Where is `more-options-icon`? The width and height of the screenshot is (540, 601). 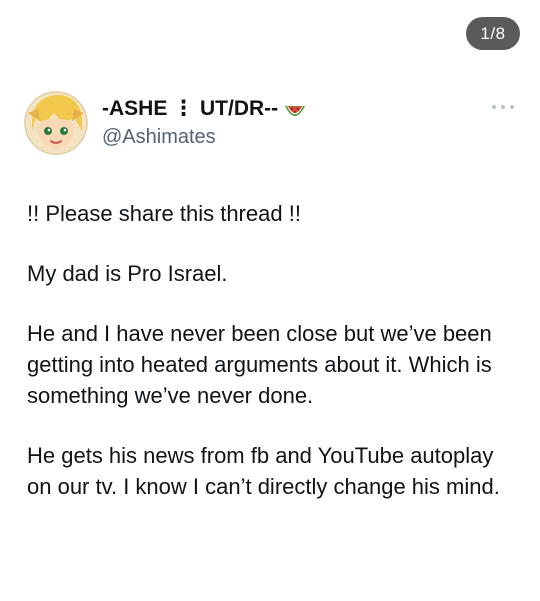
more-options-icon is located at coordinates (503, 107).